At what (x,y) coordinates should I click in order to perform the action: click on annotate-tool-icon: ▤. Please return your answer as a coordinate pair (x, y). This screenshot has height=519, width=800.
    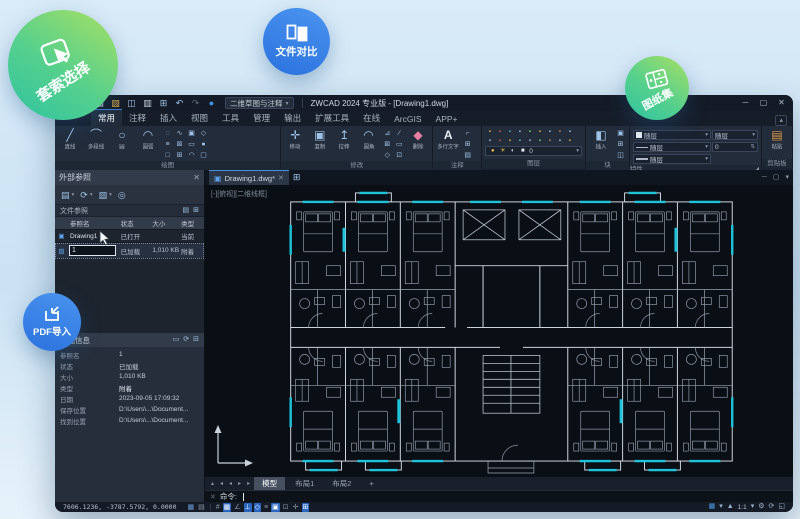
    Looking at the image, I should click on (467, 156).